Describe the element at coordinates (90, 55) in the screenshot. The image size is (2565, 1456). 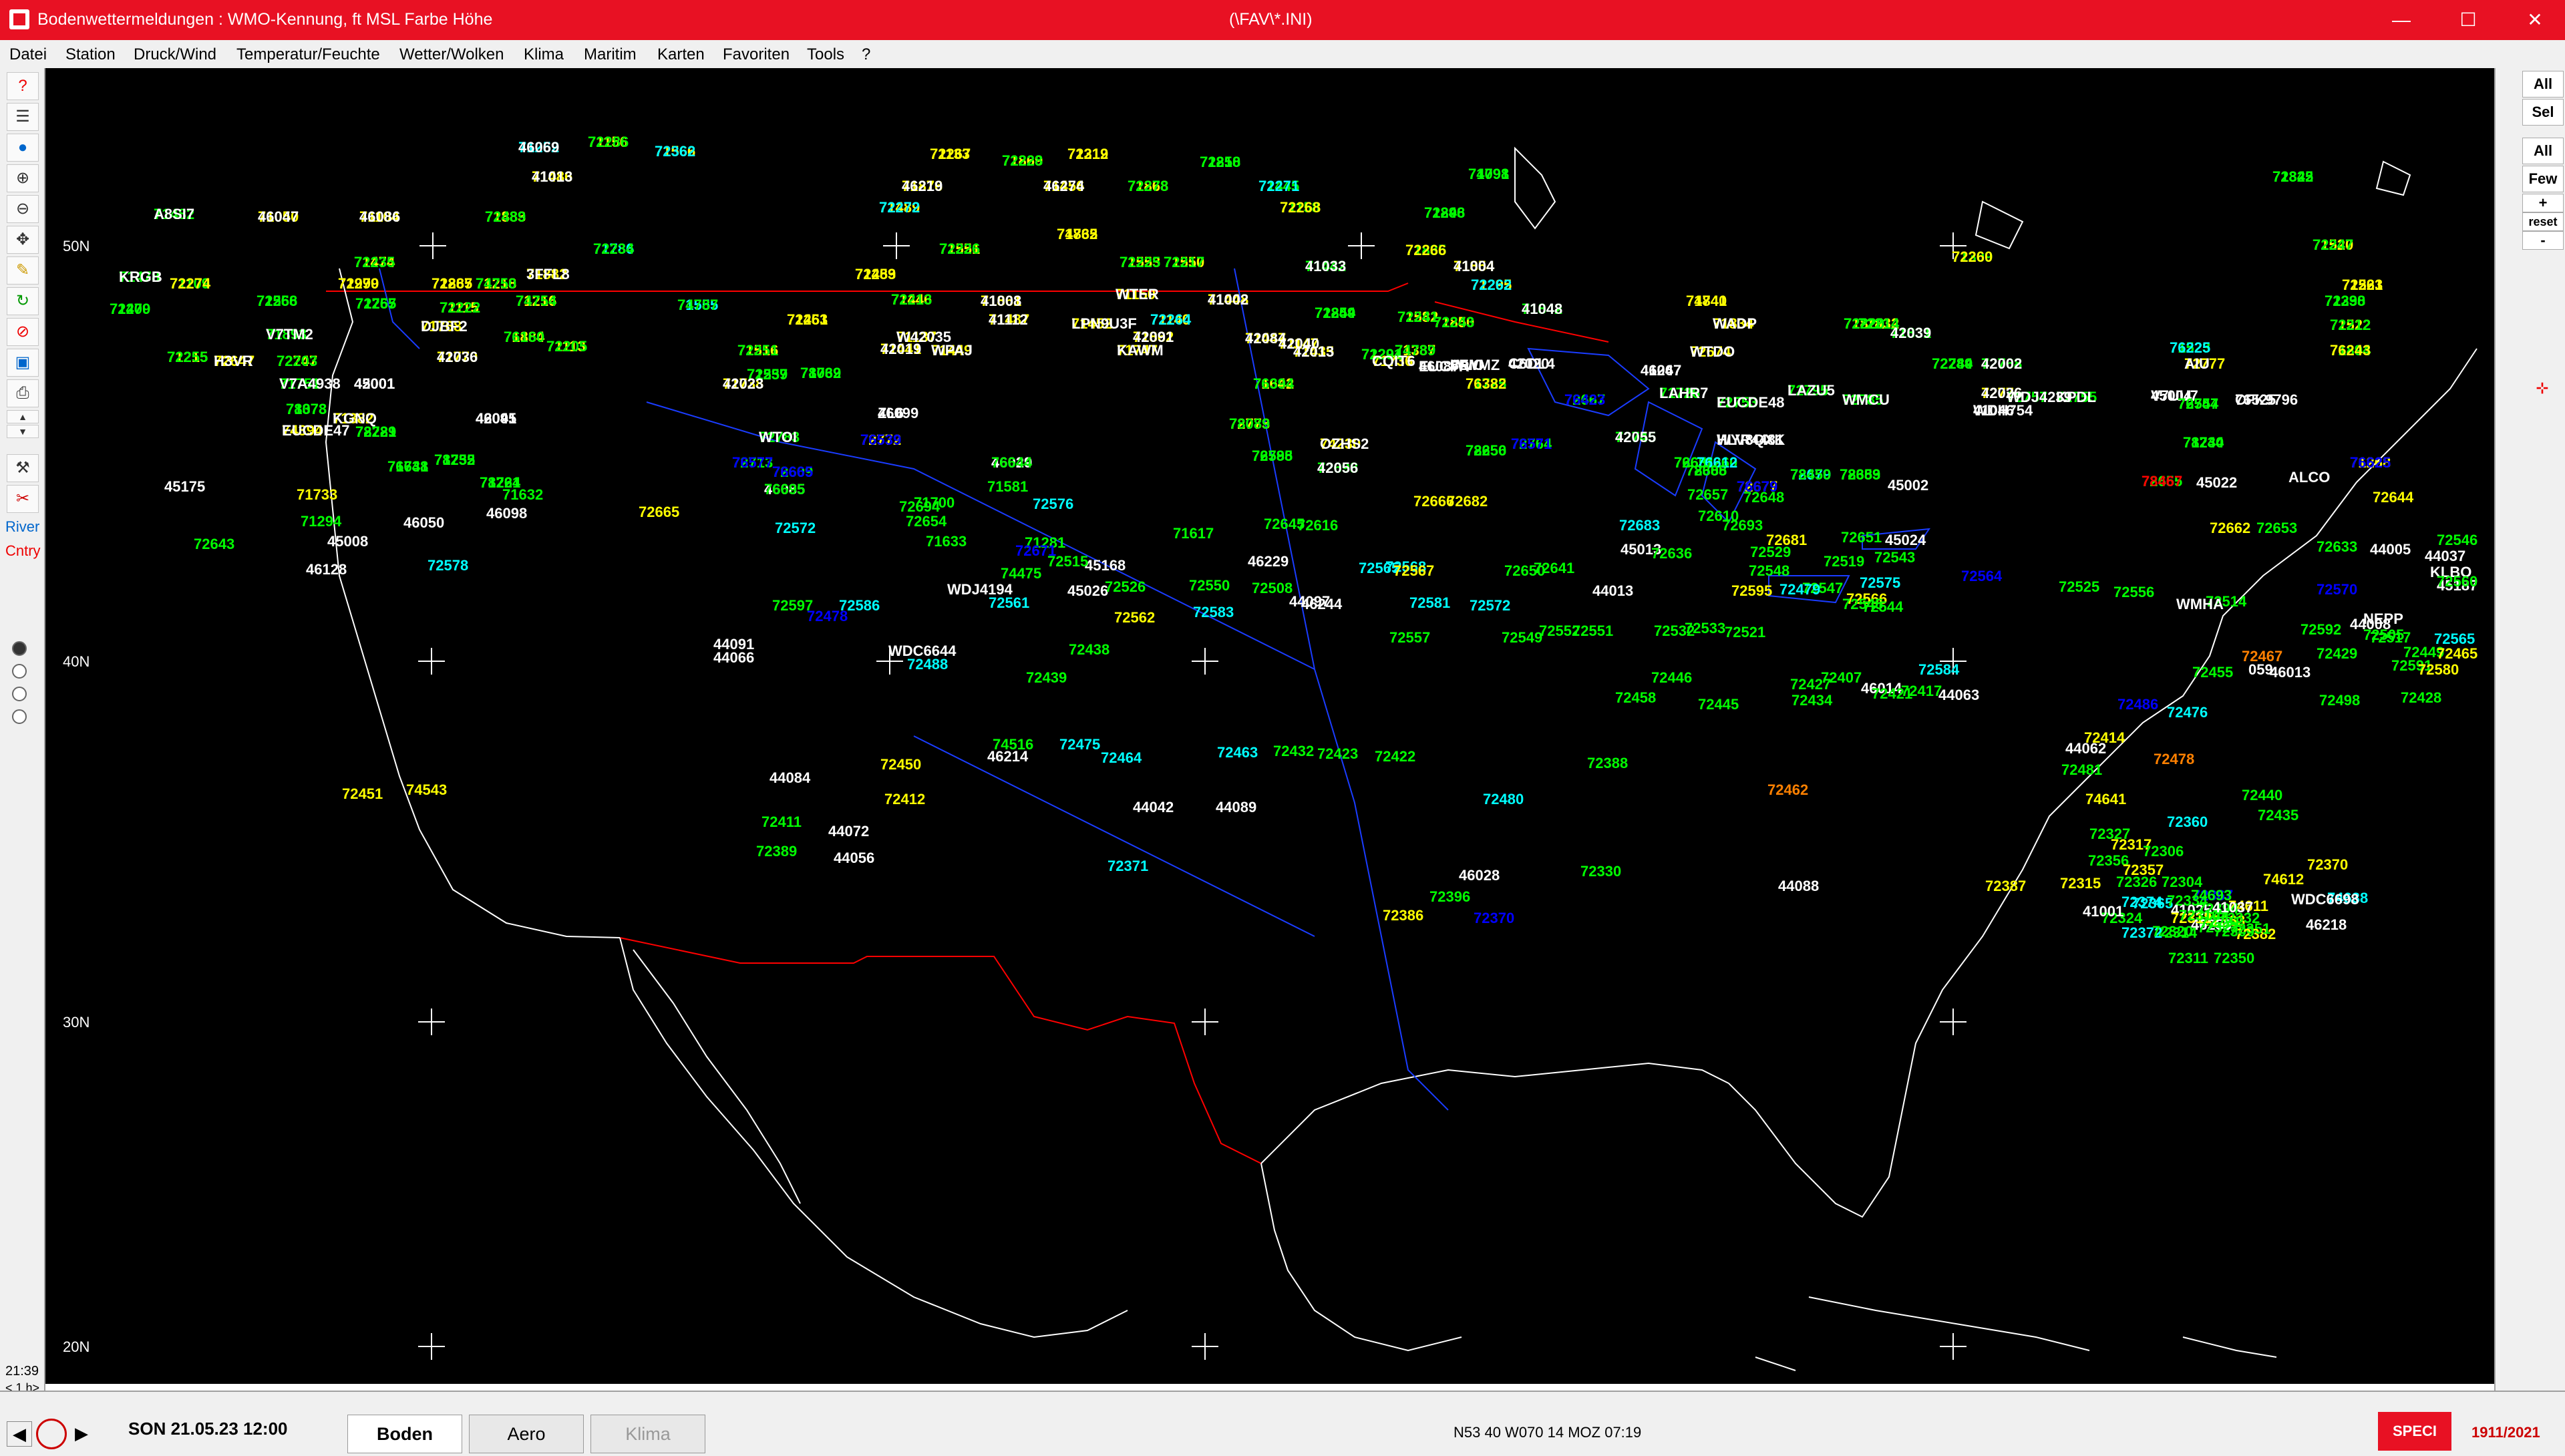
I see `menu-station: Station` at that location.